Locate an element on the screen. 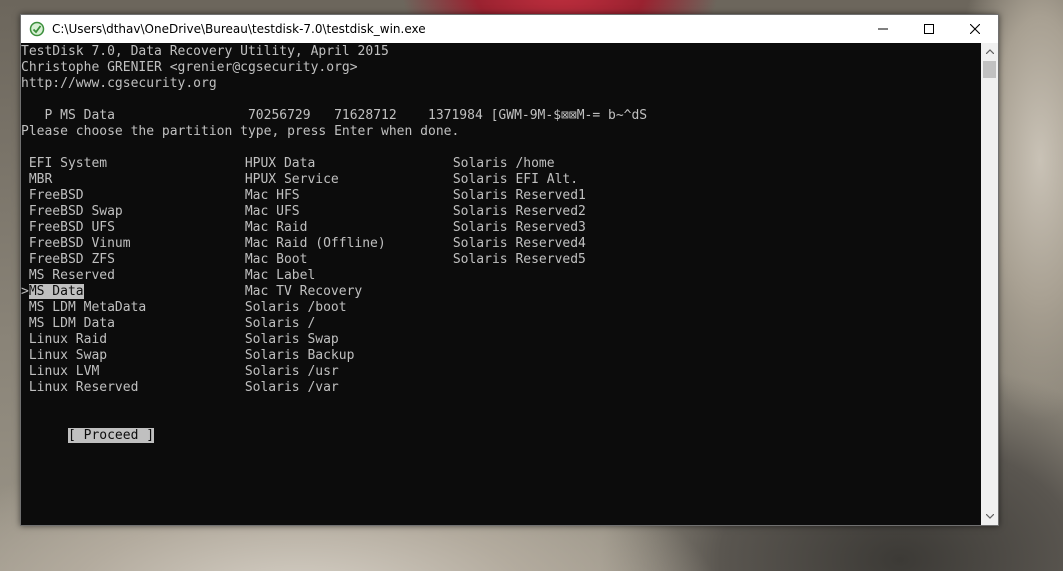  partition-type-option: Solaris /var is located at coordinates (288, 388).